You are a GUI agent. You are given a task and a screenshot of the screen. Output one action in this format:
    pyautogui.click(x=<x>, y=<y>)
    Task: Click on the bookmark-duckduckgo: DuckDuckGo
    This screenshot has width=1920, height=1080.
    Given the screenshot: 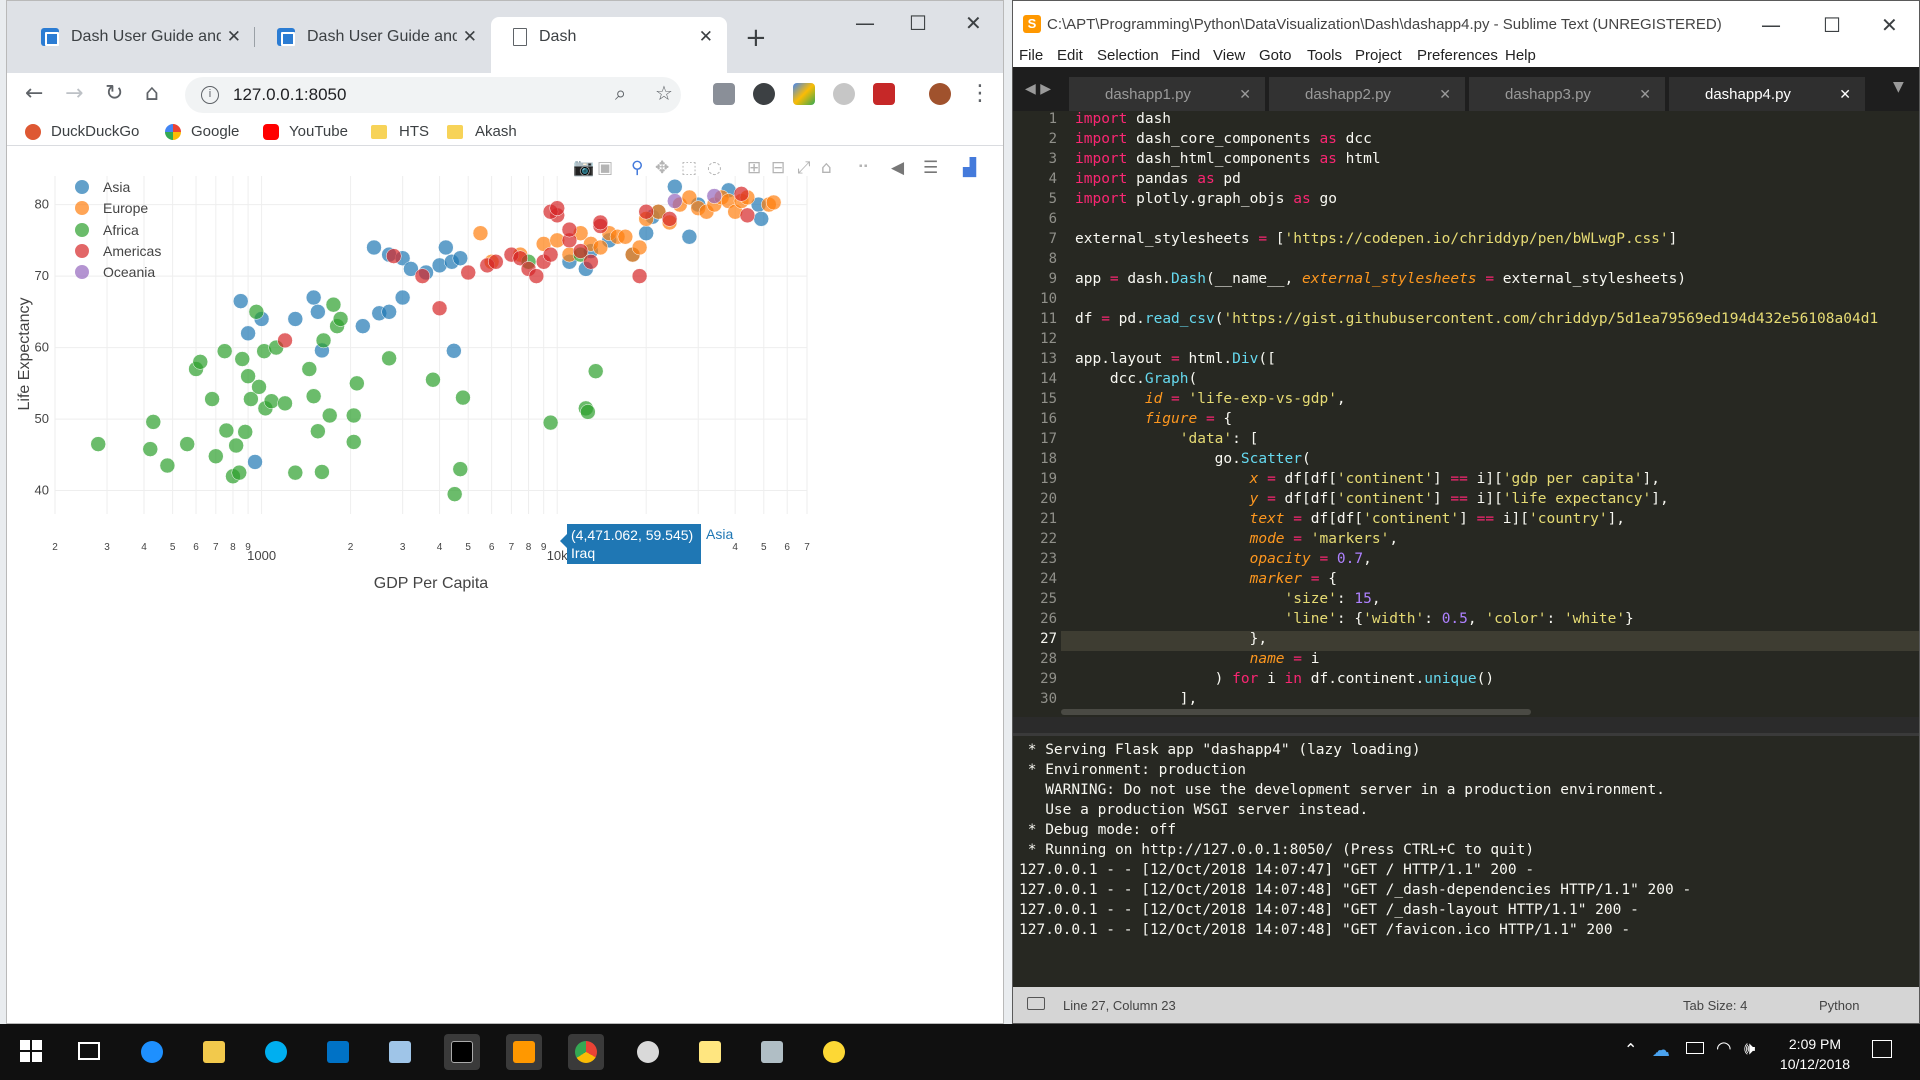 What is the action you would take?
    pyautogui.click(x=82, y=131)
    